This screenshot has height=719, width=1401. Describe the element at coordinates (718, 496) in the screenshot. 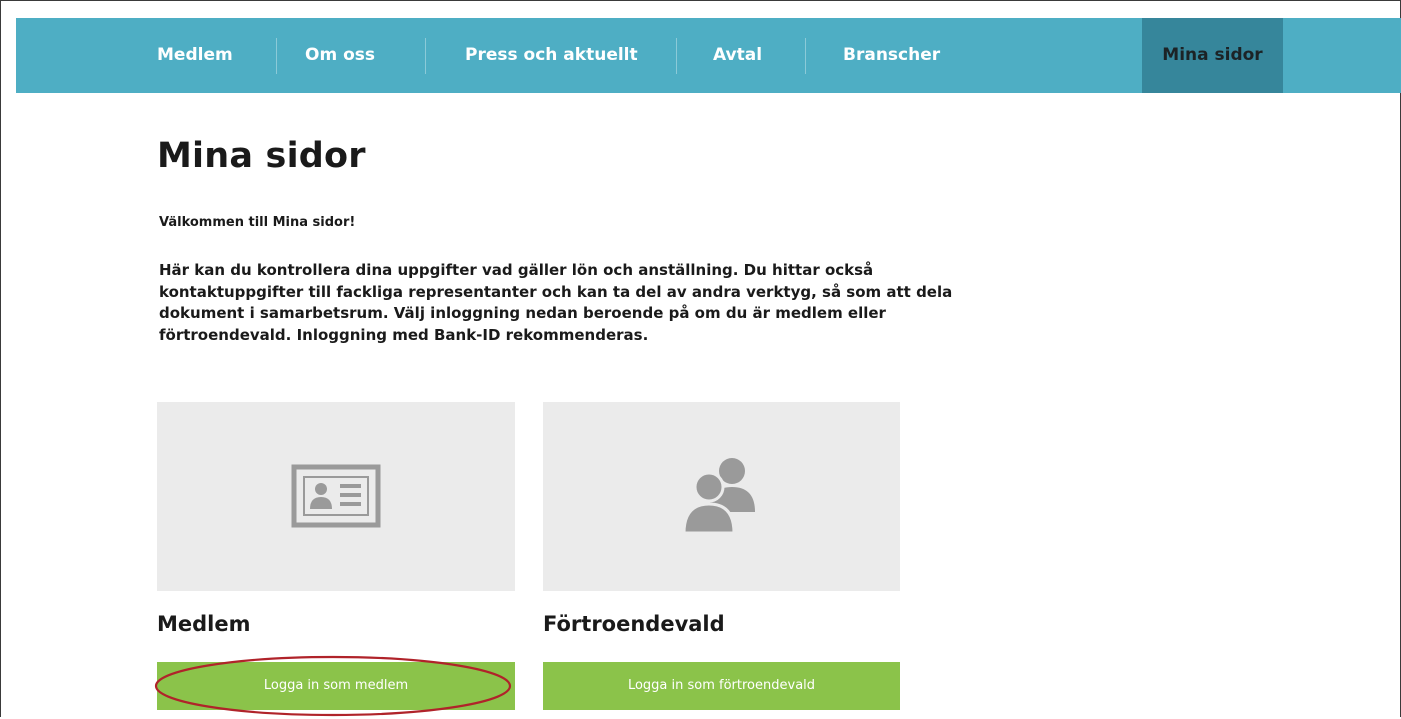

I see `users-icon` at that location.